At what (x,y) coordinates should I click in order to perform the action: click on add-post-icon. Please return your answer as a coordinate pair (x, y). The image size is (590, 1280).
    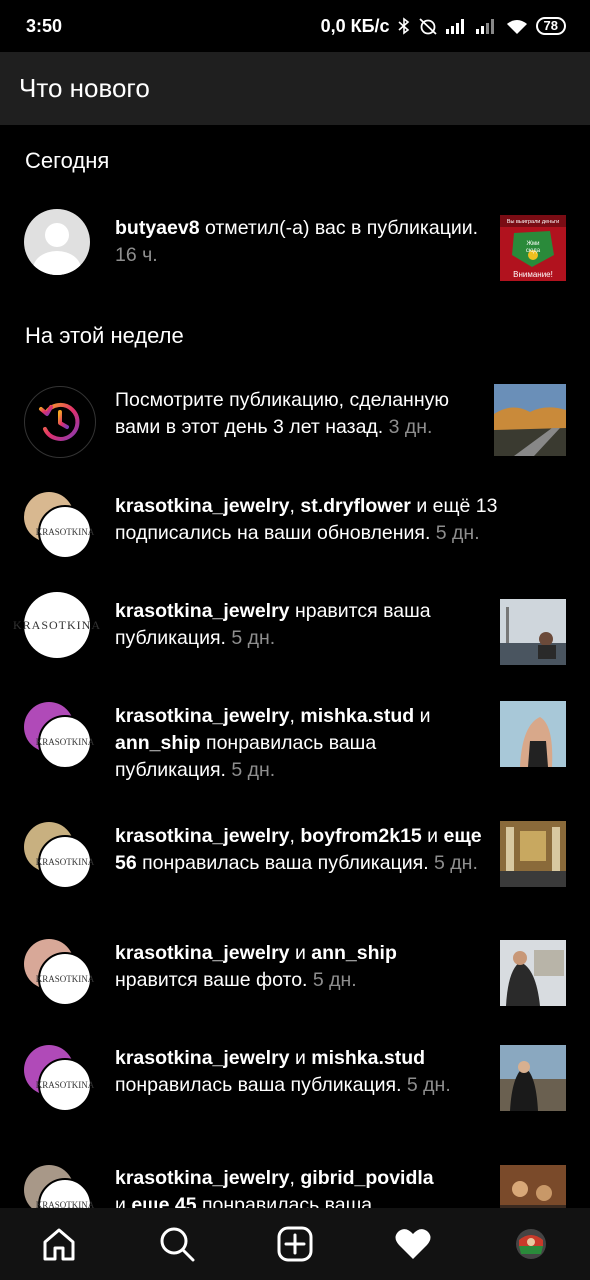
    Looking at the image, I should click on (295, 1244).